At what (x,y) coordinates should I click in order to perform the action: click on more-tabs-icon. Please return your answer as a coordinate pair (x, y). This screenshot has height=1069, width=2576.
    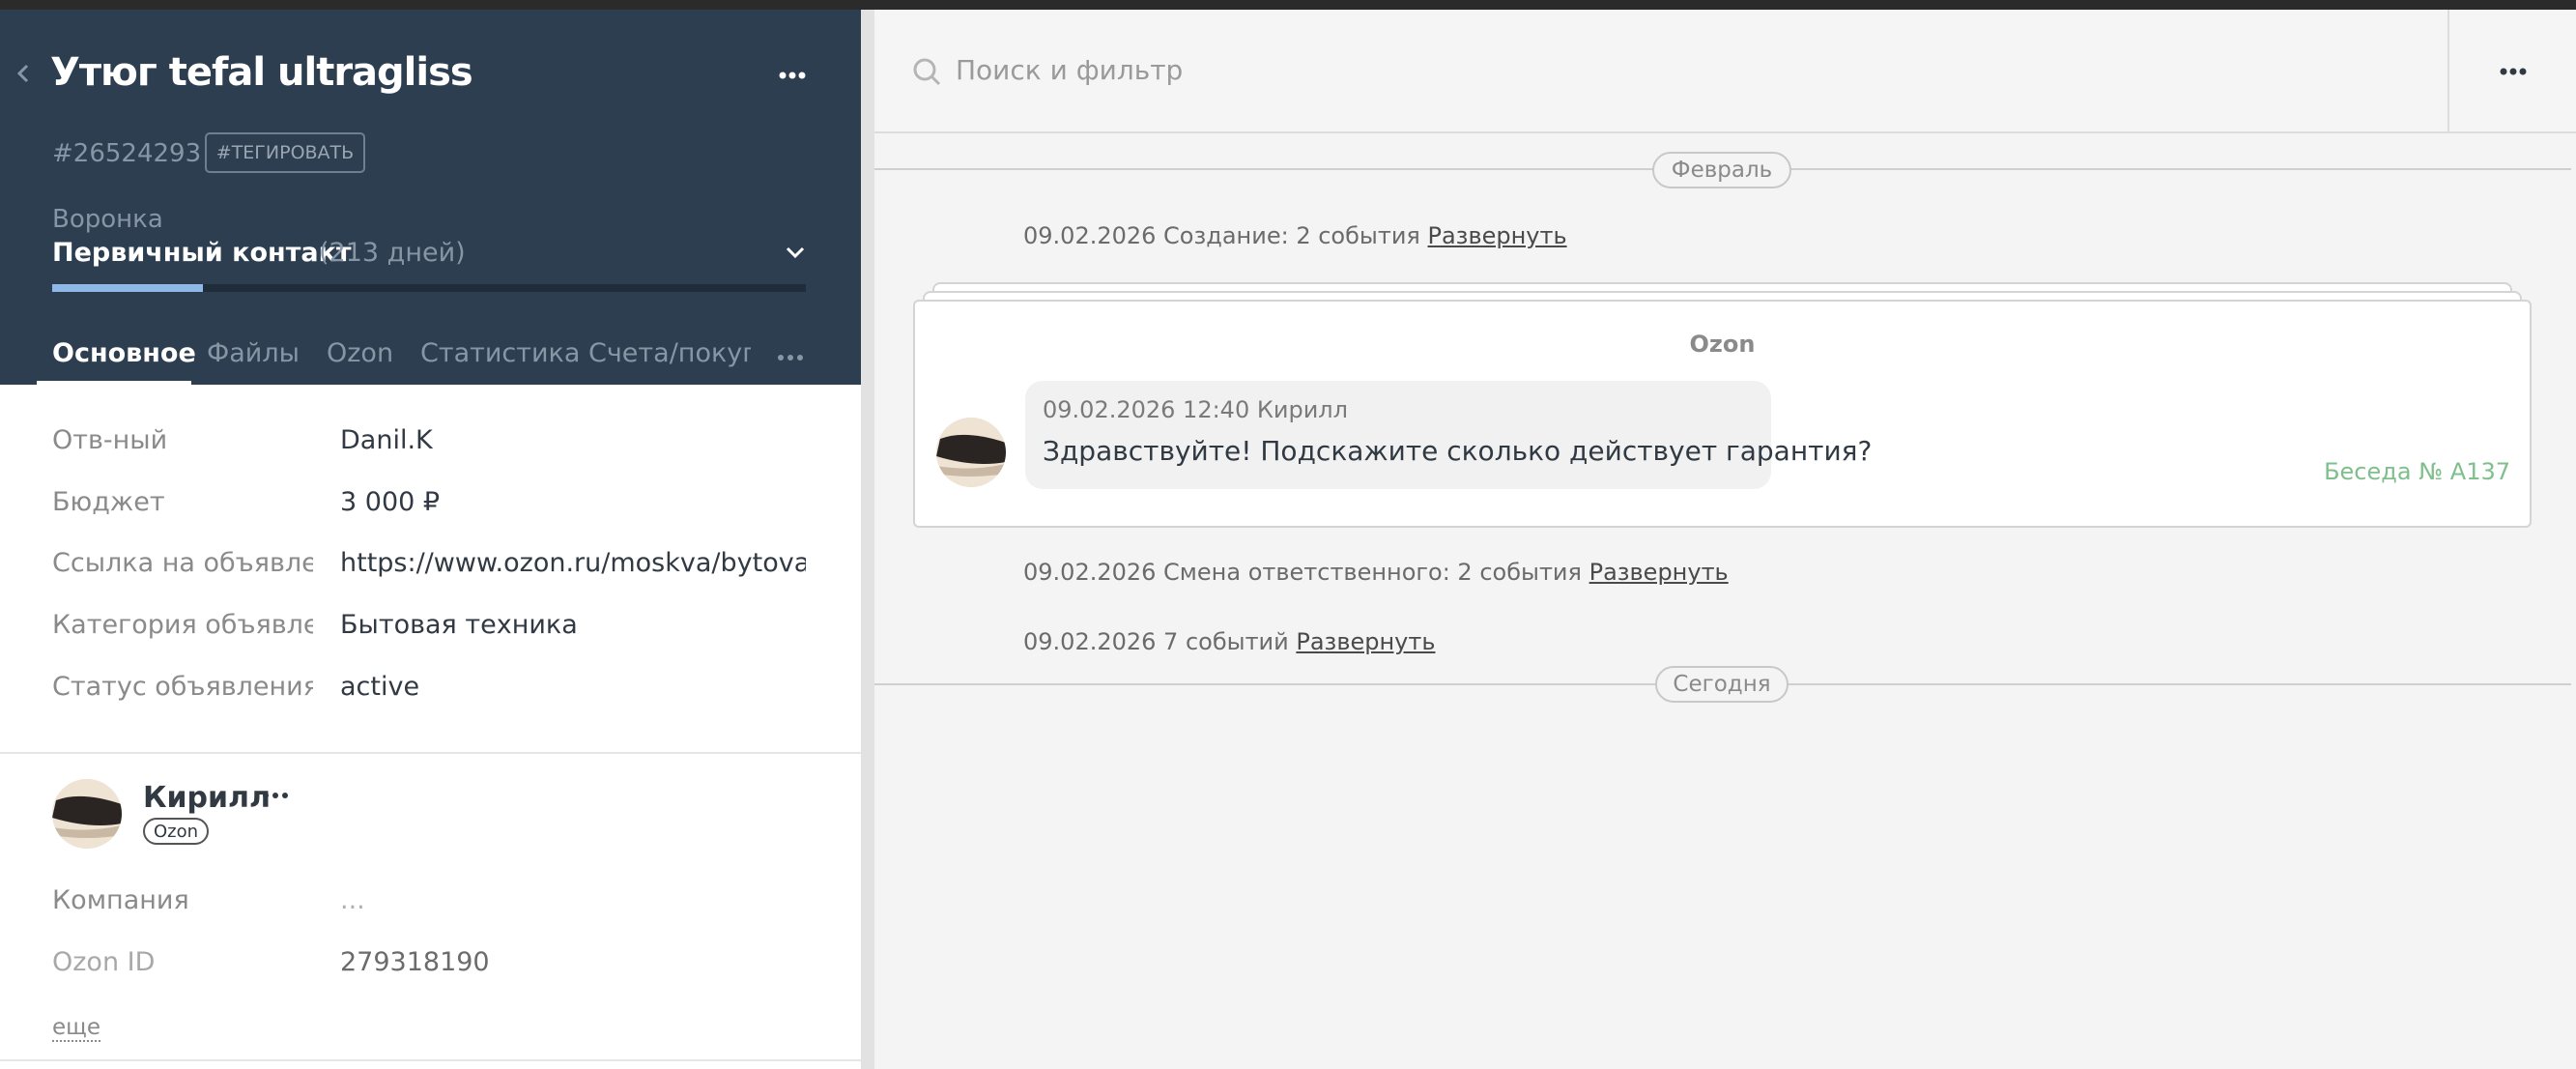
    Looking at the image, I should click on (791, 358).